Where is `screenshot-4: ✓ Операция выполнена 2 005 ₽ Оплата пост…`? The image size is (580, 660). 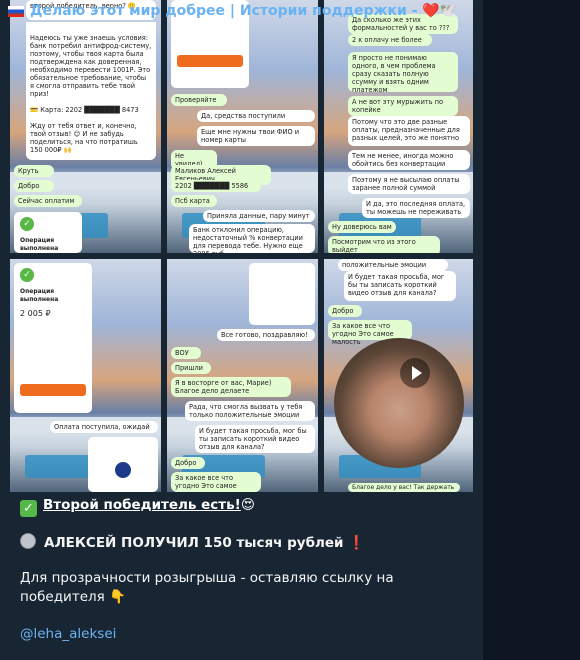 screenshot-4: ✓ Операция выполнена 2 005 ₽ Оплата пост… is located at coordinates (85, 375).